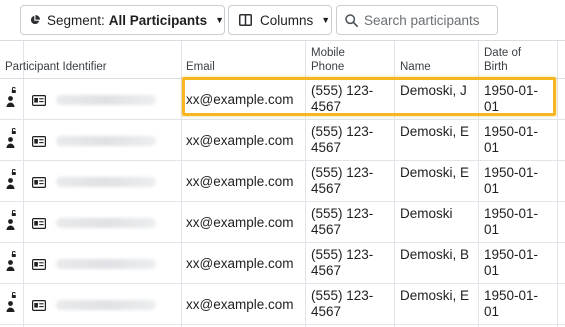 The image size is (565, 327). Describe the element at coordinates (35, 20) in the screenshot. I see `pie-chart-icon` at that location.